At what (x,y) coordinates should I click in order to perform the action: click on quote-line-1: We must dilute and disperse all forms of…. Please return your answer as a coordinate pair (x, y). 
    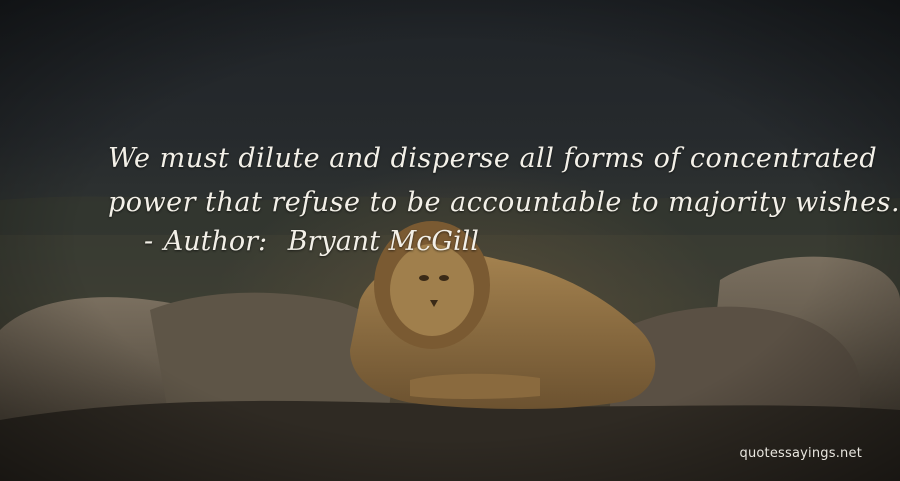
    Looking at the image, I should click on (493, 158).